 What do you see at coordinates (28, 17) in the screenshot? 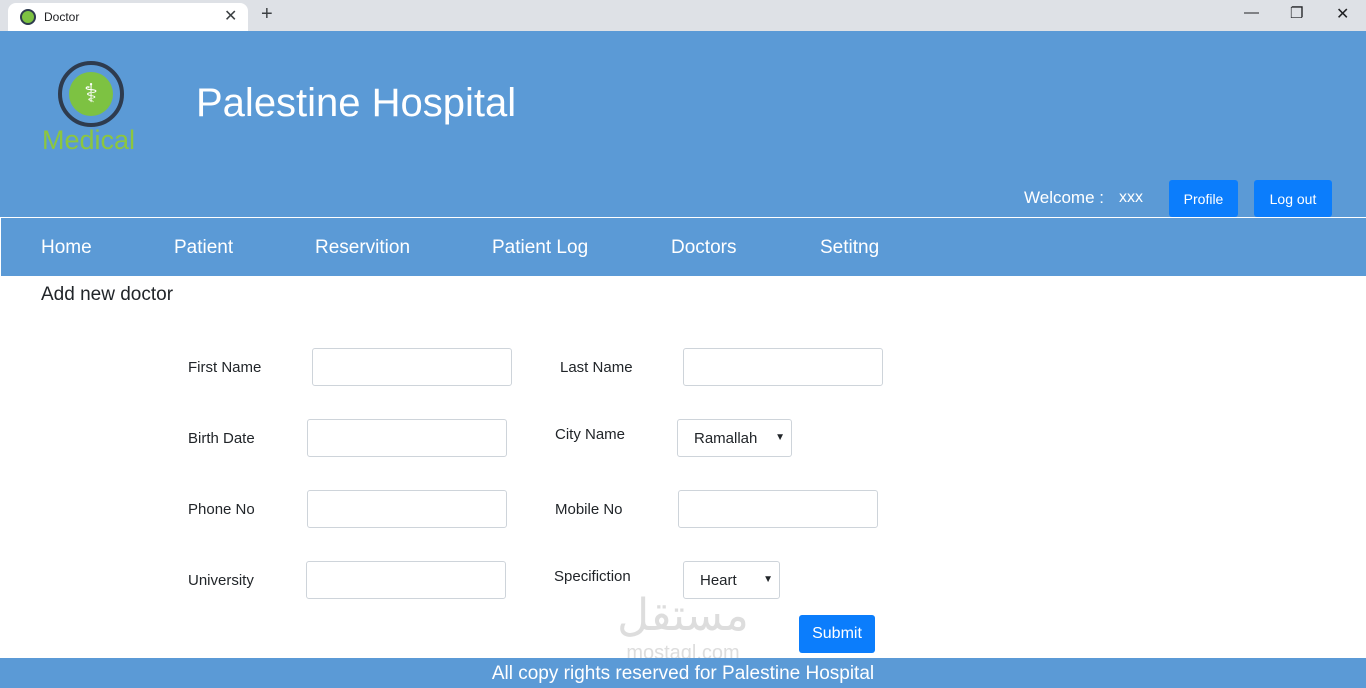
I see `favicon-icon` at bounding box center [28, 17].